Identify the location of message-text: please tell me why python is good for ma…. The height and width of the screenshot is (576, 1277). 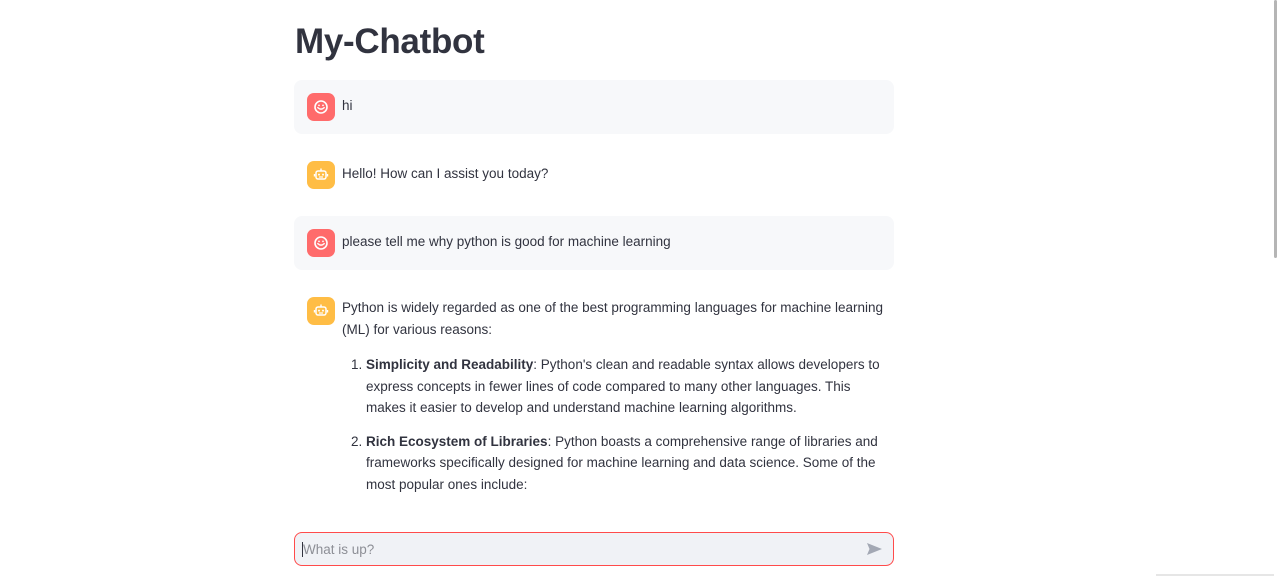
(506, 241).